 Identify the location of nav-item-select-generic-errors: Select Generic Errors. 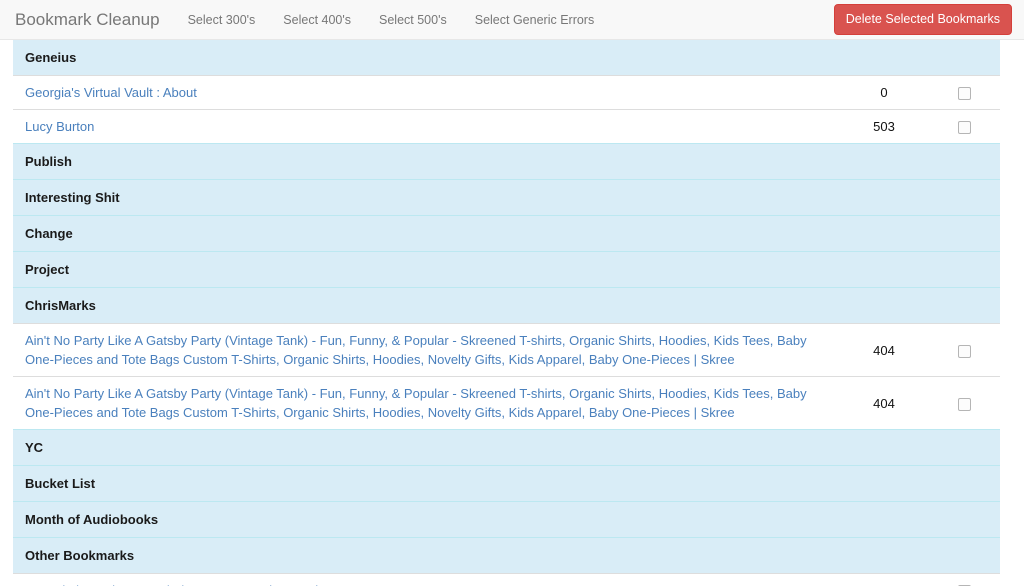
(534, 20).